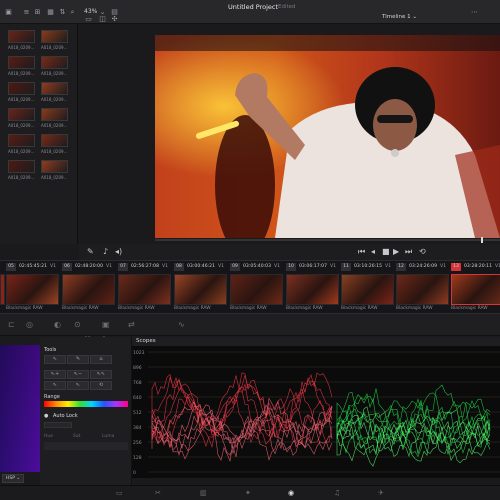 This screenshot has height=500, width=500. What do you see at coordinates (119, 493) in the screenshot?
I see `media-page-icon: ▭` at bounding box center [119, 493].